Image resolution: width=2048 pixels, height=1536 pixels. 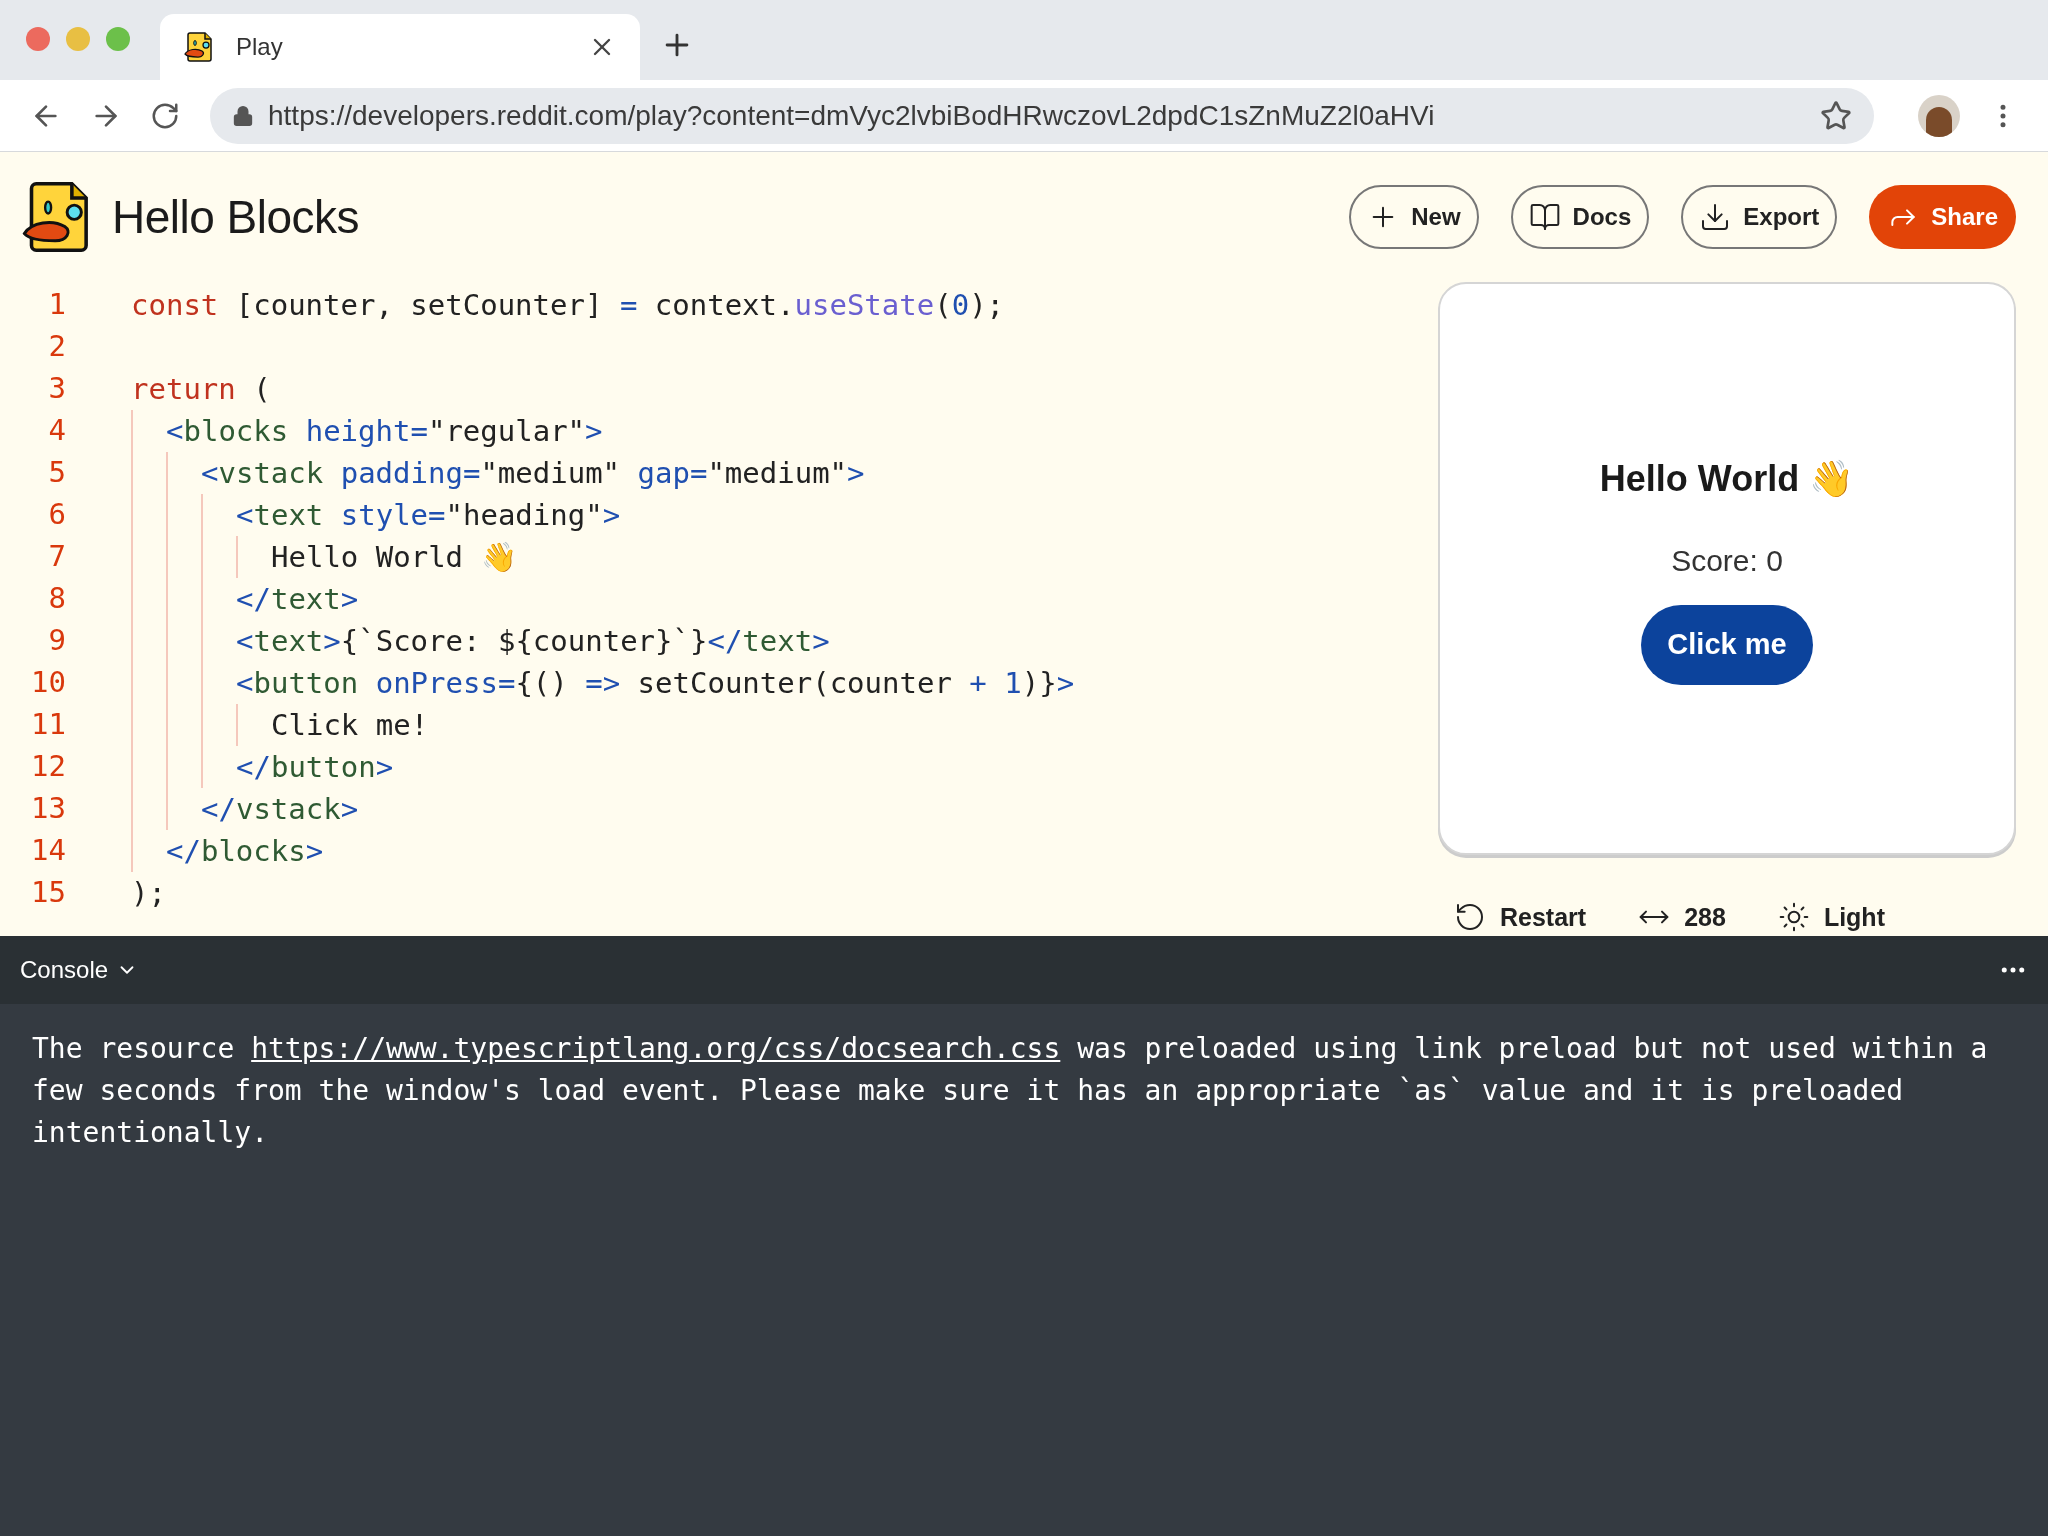 What do you see at coordinates (1939, 115) in the screenshot?
I see `profile-avatar` at bounding box center [1939, 115].